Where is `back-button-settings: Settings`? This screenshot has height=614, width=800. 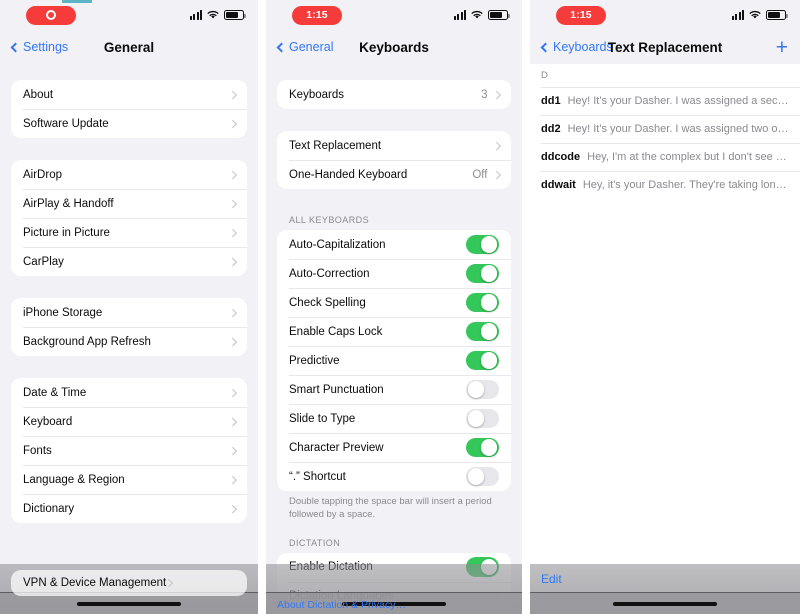
back-button-settings: Settings is located at coordinates (39, 47).